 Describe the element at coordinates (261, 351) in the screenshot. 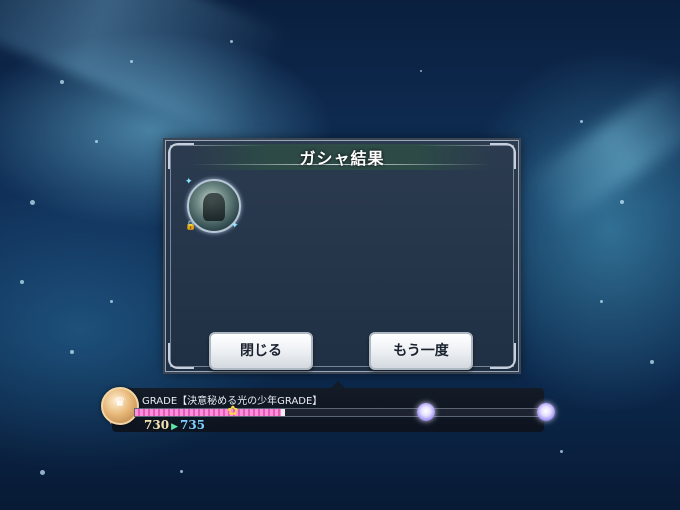

I see `close-button: 閉じる` at that location.